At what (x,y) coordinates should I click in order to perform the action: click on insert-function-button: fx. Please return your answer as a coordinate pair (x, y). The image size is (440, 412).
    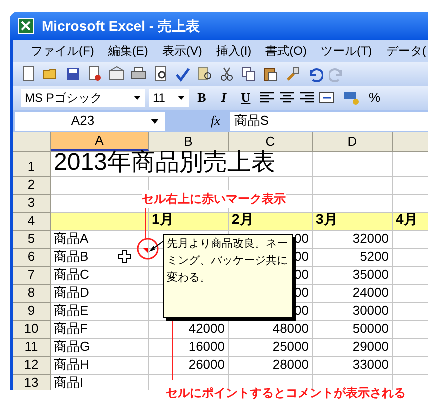
    Looking at the image, I should click on (215, 121).